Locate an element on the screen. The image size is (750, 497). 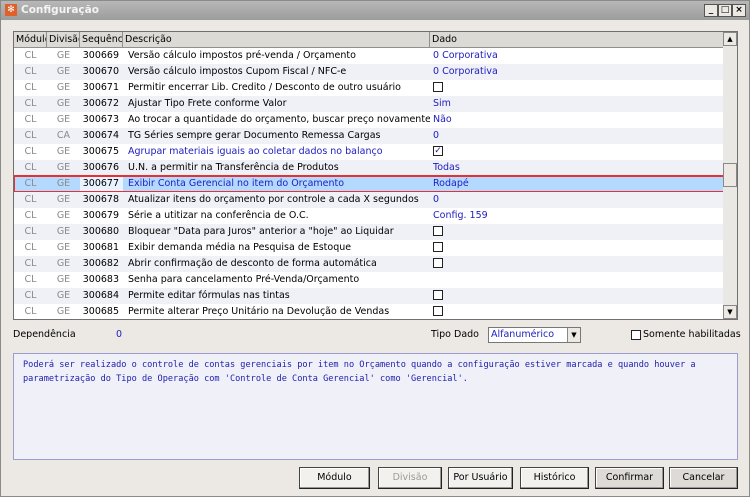
sequencia-cell: 300679 is located at coordinates (100, 215).